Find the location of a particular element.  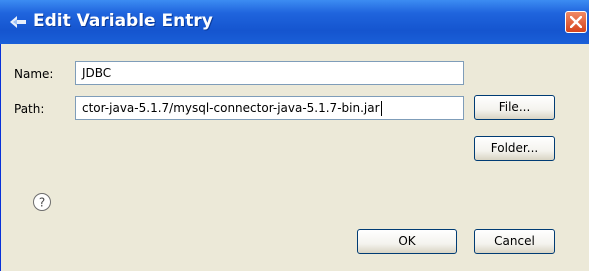

name-value: JDBC is located at coordinates (97, 73).